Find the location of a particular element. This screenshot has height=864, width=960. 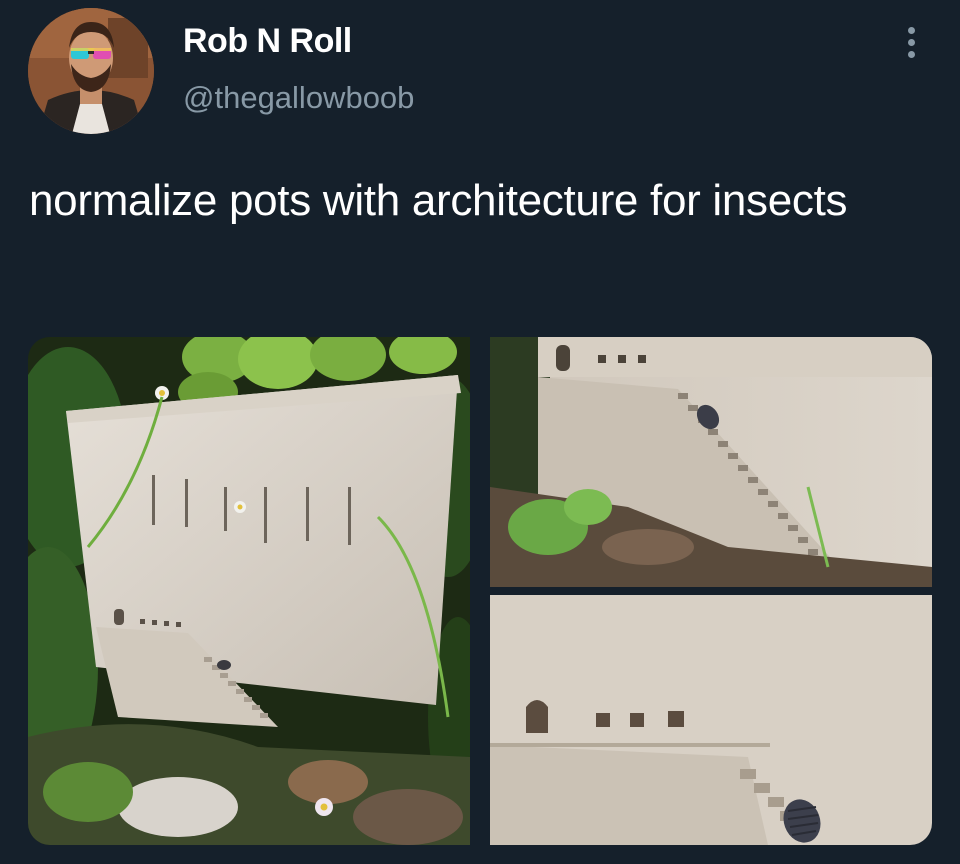

photo-staircase-closeup-bottom is located at coordinates (711, 720).